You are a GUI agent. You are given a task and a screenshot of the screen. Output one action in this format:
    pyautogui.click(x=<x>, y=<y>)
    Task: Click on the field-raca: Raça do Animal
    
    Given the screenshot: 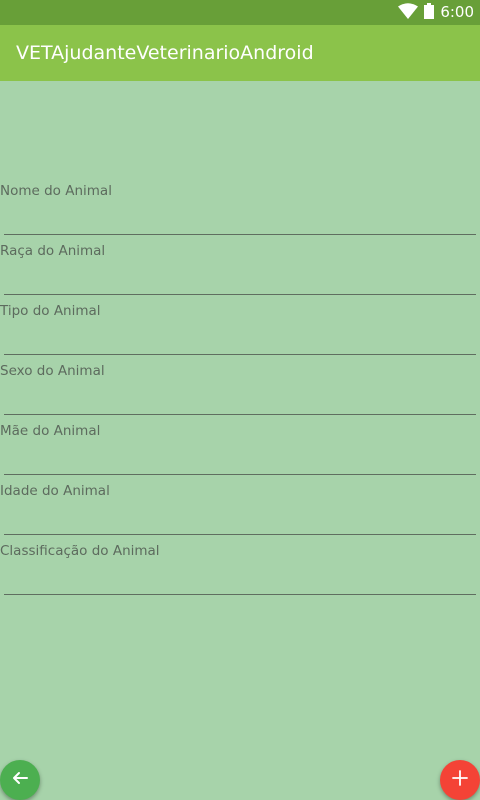 What is the action you would take?
    pyautogui.click(x=240, y=270)
    